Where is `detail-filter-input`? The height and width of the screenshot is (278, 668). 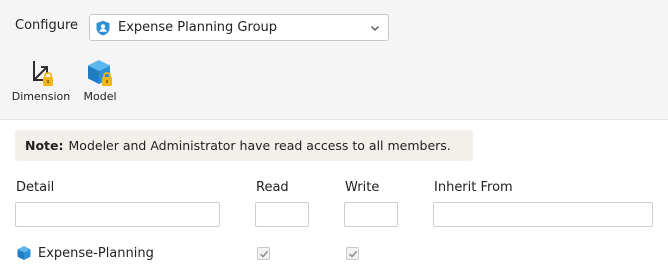 detail-filter-input is located at coordinates (117, 214).